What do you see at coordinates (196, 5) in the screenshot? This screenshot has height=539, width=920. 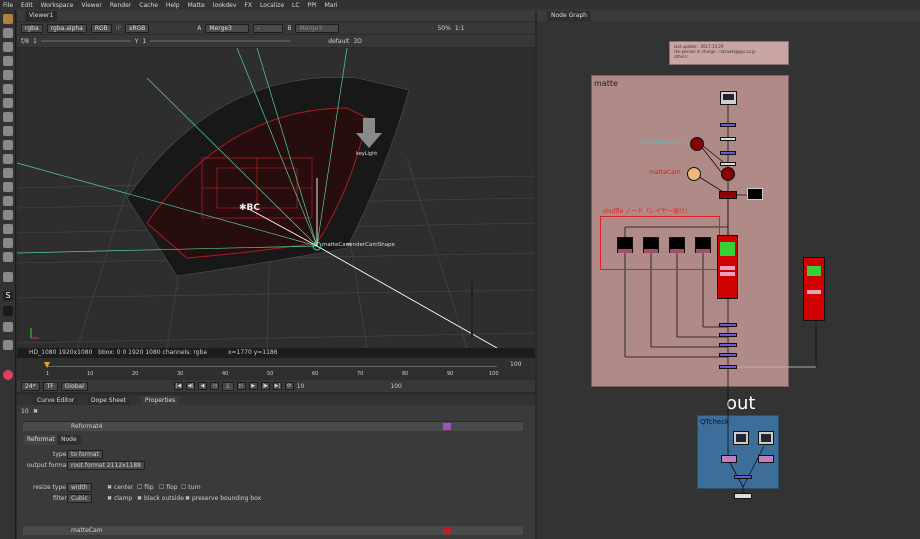 I see `menu-matte: Matte` at bounding box center [196, 5].